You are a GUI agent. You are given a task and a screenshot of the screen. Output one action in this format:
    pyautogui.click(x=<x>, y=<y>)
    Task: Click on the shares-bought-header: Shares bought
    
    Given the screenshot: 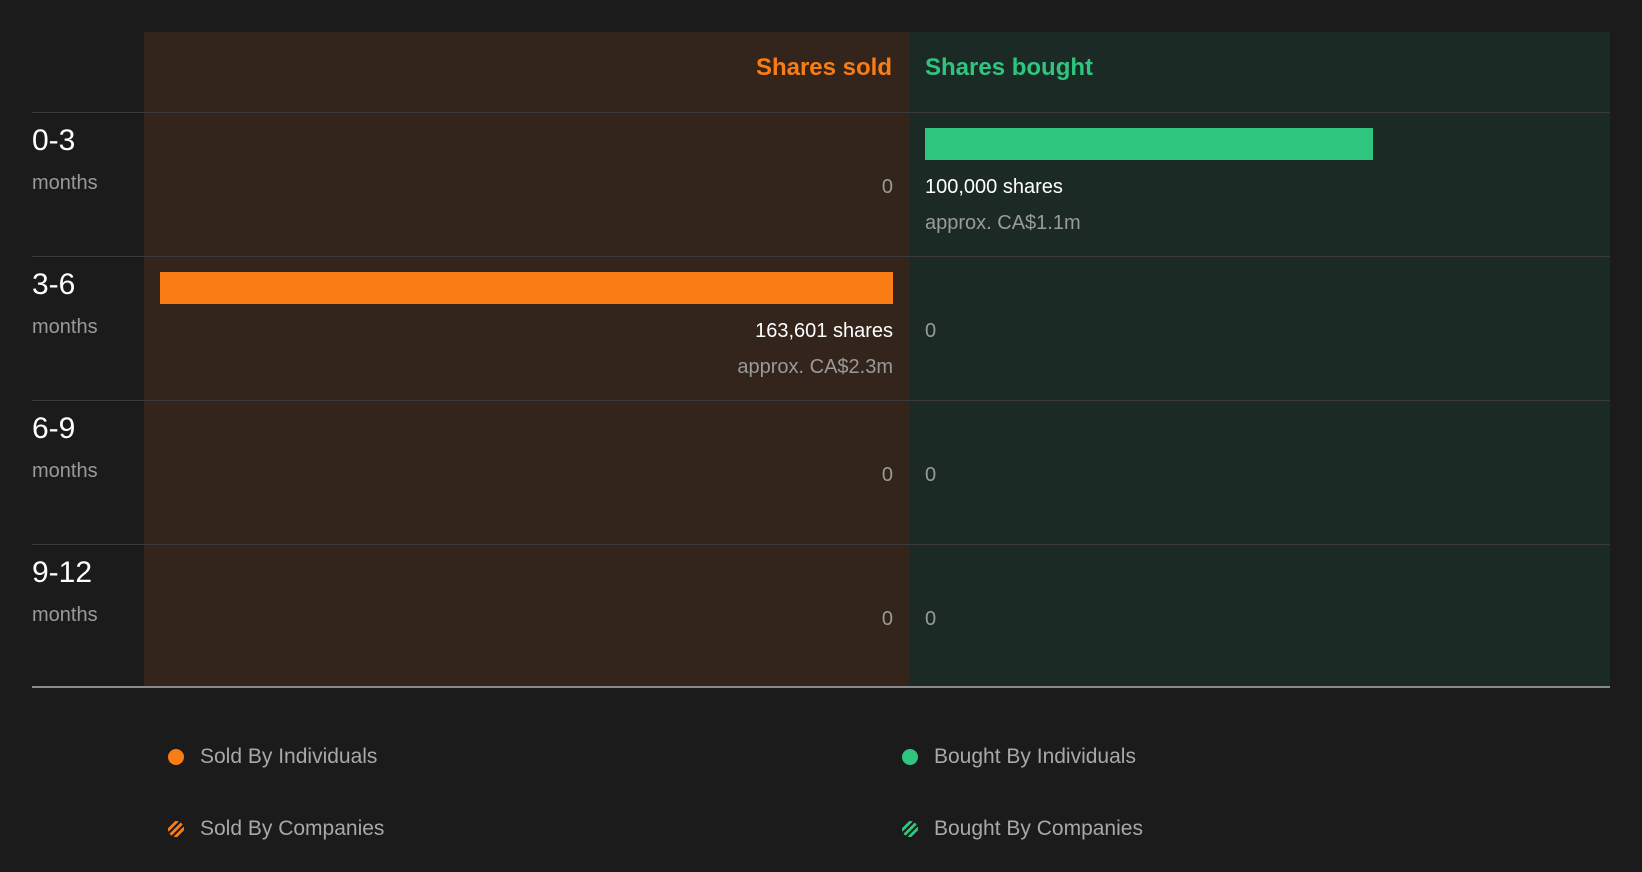 What is the action you would take?
    pyautogui.click(x=1009, y=67)
    